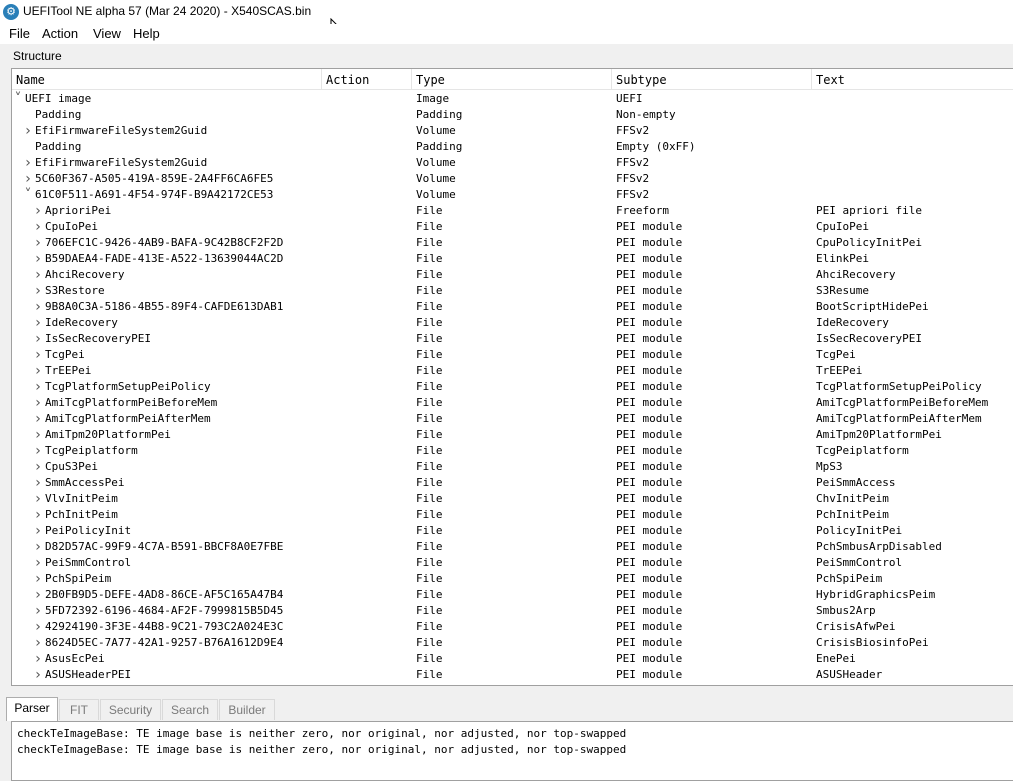 The width and height of the screenshot is (1013, 781). I want to click on tab-search: Search, so click(190, 709).